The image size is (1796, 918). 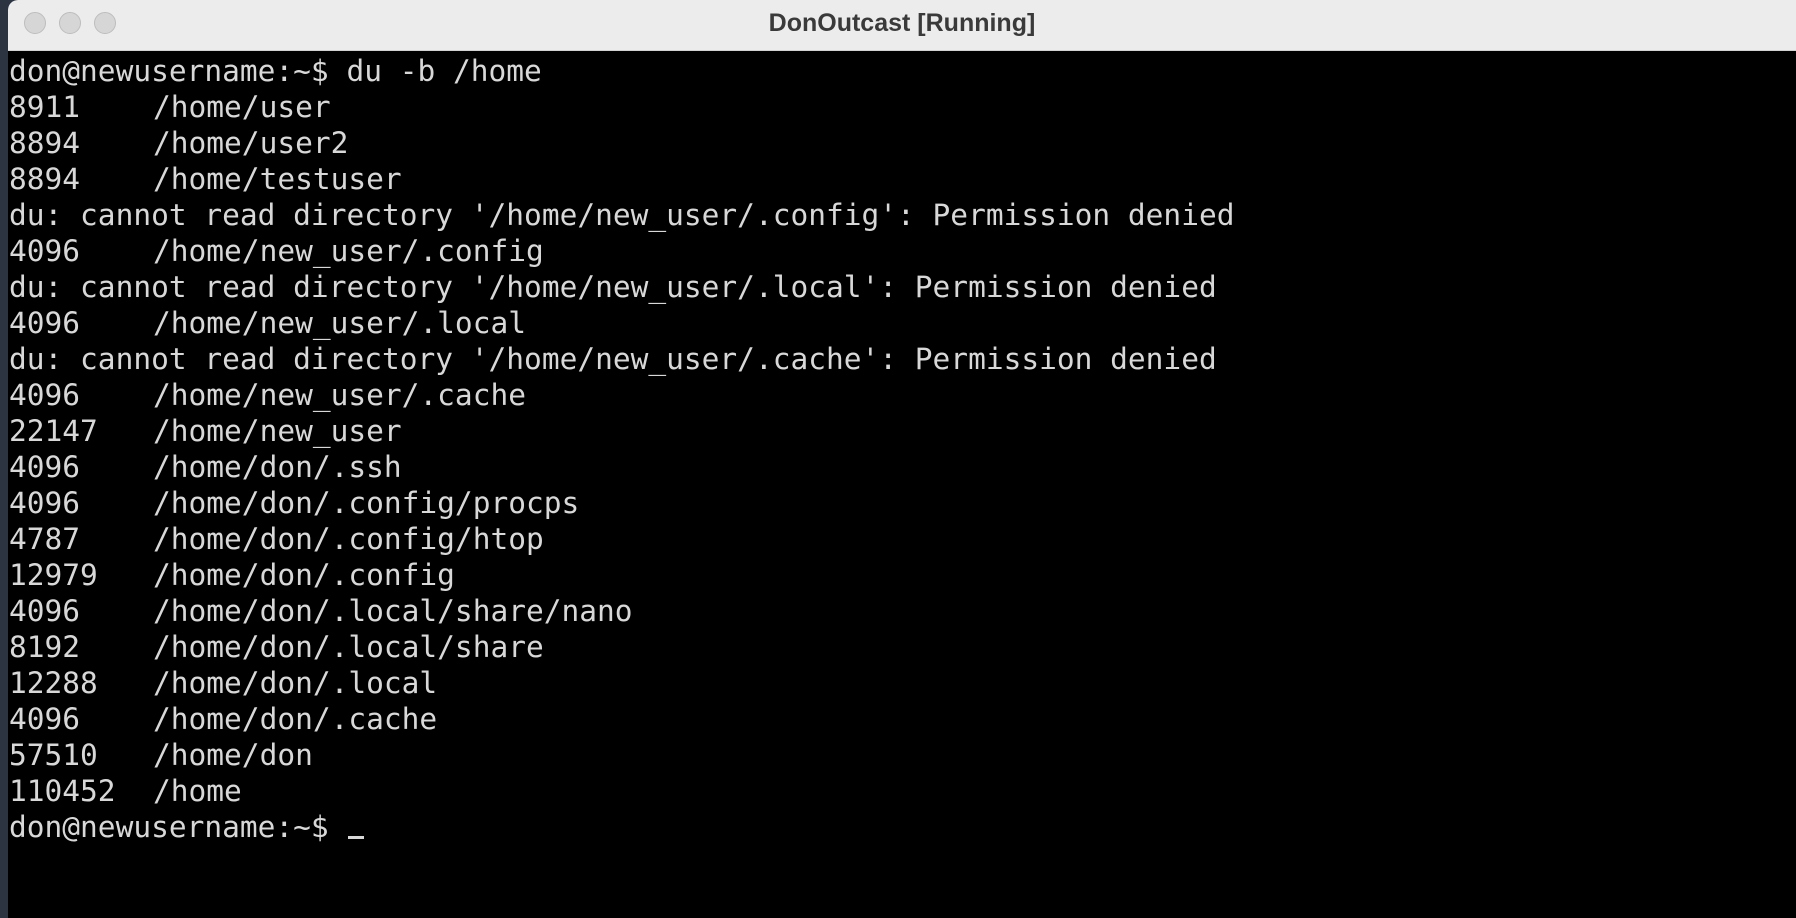 I want to click on du-output-line: 110452/home, so click(x=902, y=791).